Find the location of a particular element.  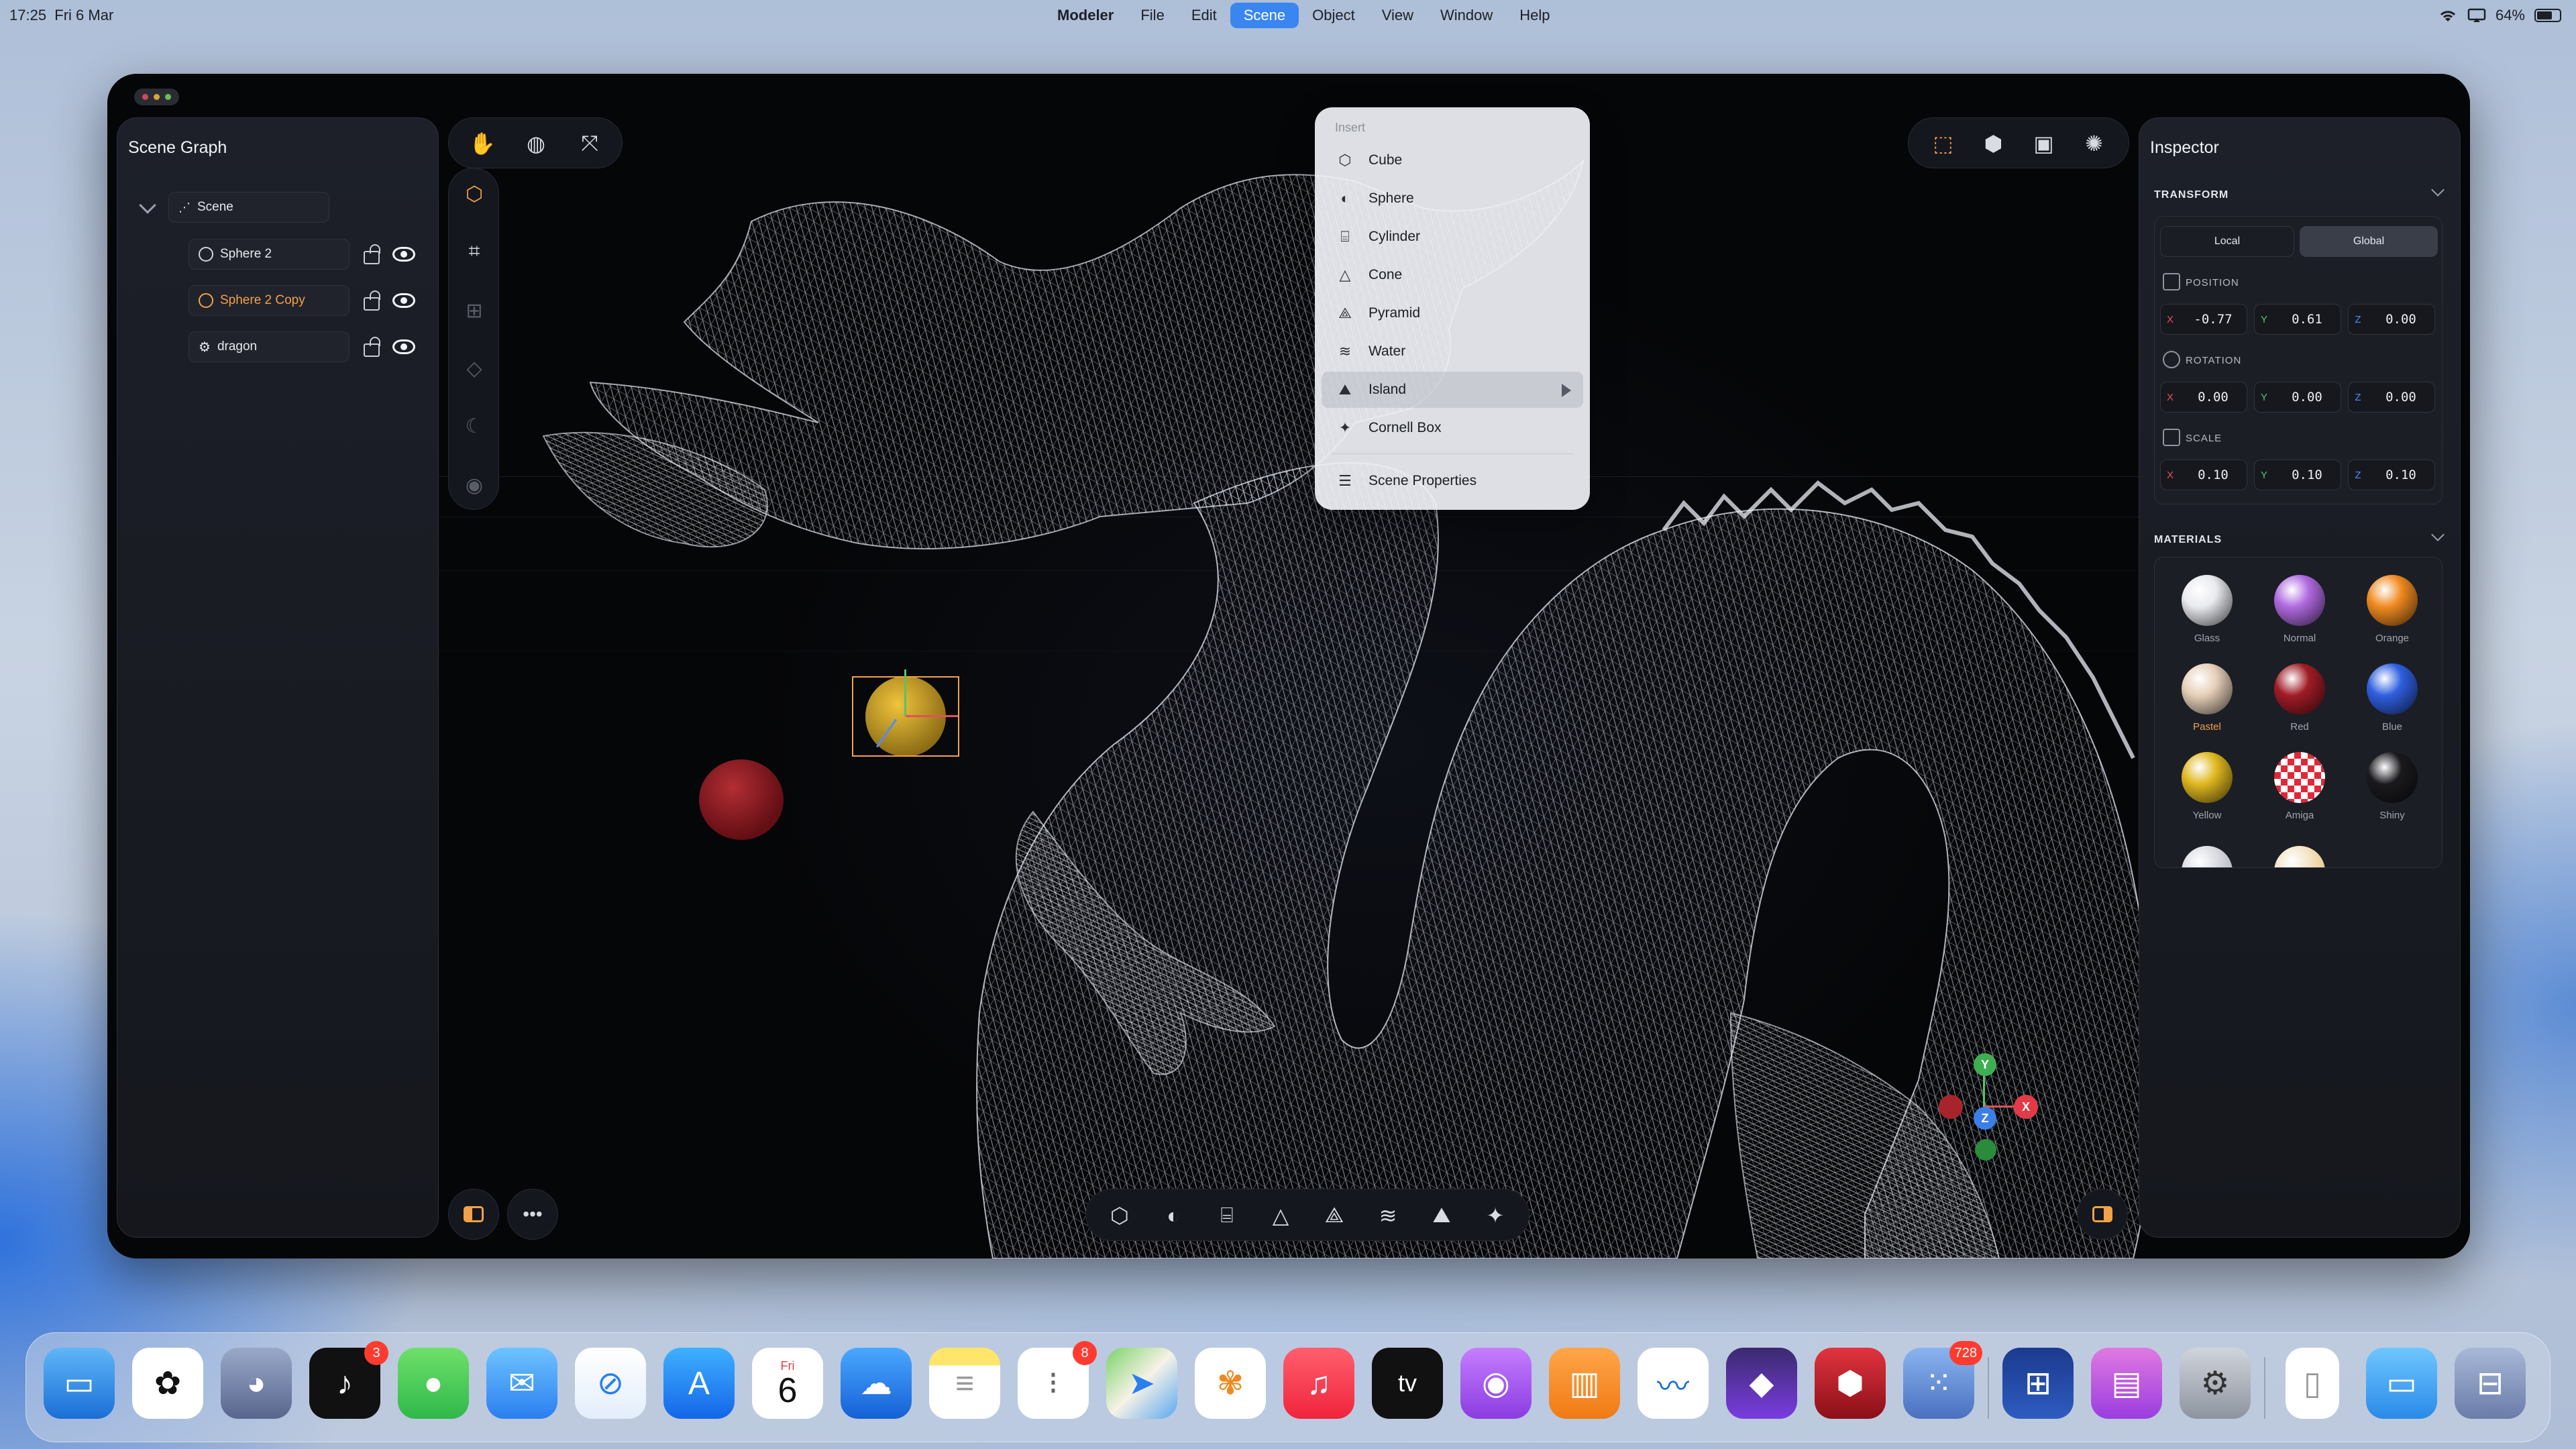

selection-frame-icon: ⬚ is located at coordinates (1943, 143).